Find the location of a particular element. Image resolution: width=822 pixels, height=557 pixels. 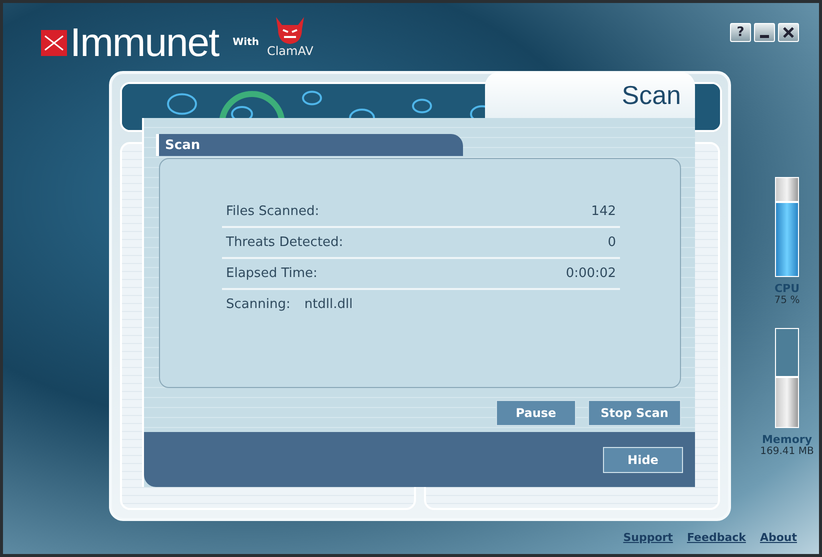

meter-reading: 75 % is located at coordinates (787, 300).